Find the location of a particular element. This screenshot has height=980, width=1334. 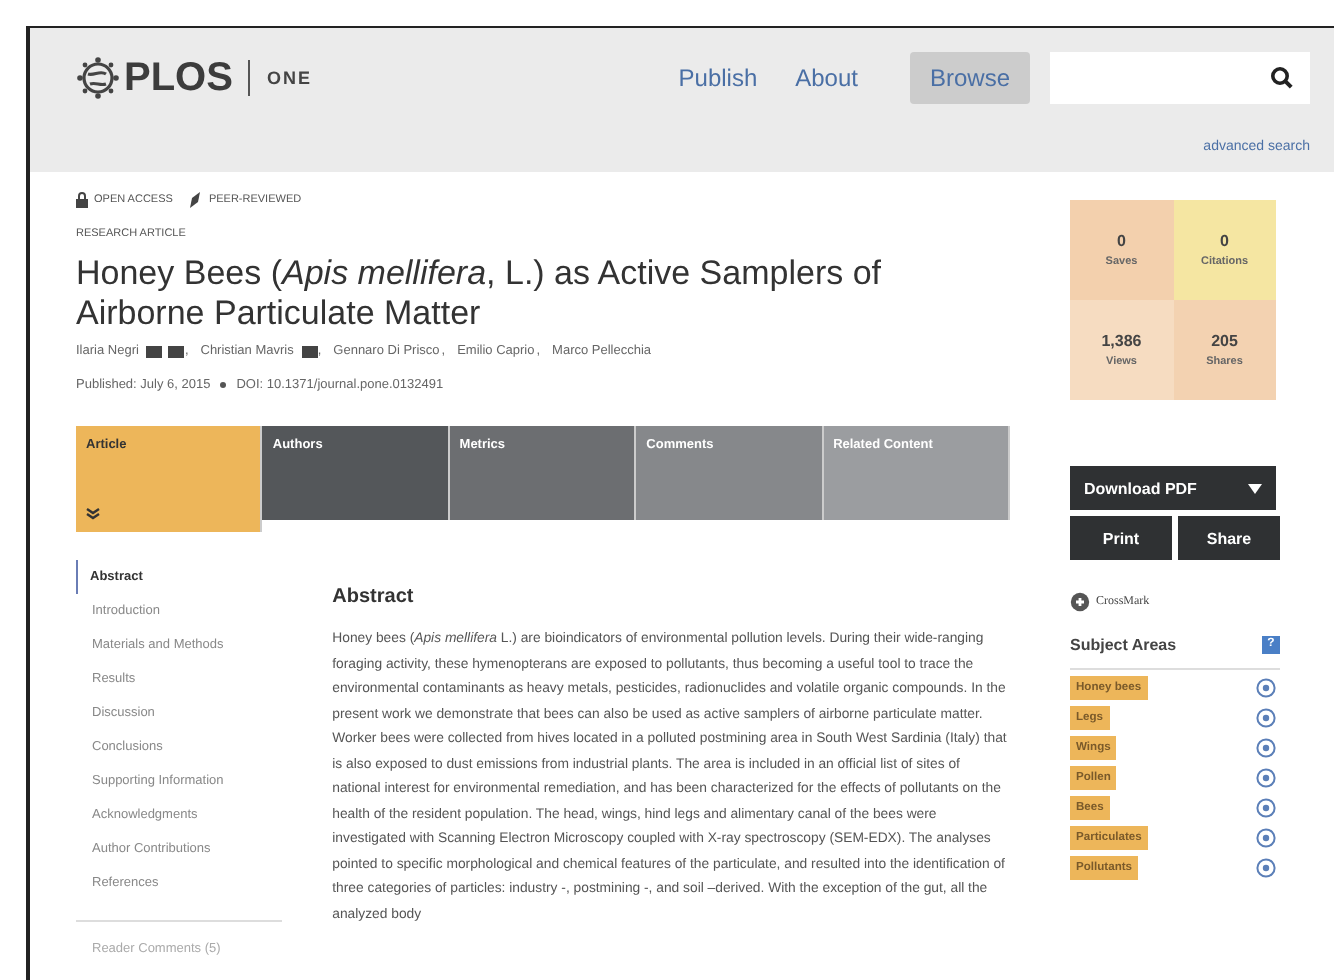

chevron-down-icon is located at coordinates (93, 514).